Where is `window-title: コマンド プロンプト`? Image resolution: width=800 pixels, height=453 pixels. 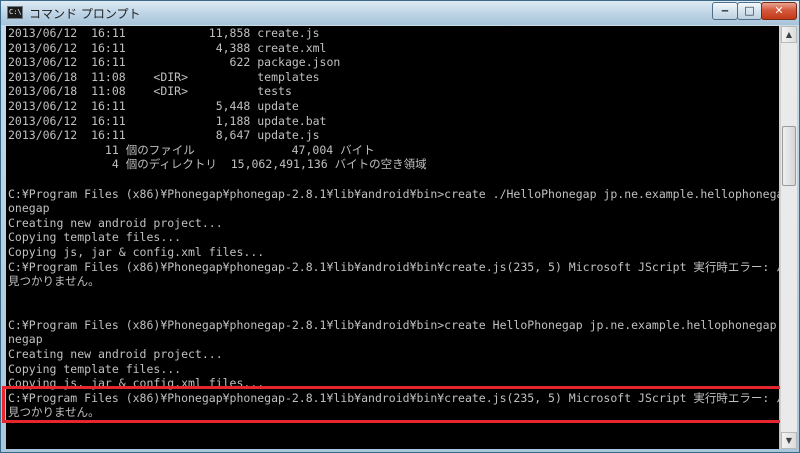
window-title: コマンド プロンプト is located at coordinates (85, 14).